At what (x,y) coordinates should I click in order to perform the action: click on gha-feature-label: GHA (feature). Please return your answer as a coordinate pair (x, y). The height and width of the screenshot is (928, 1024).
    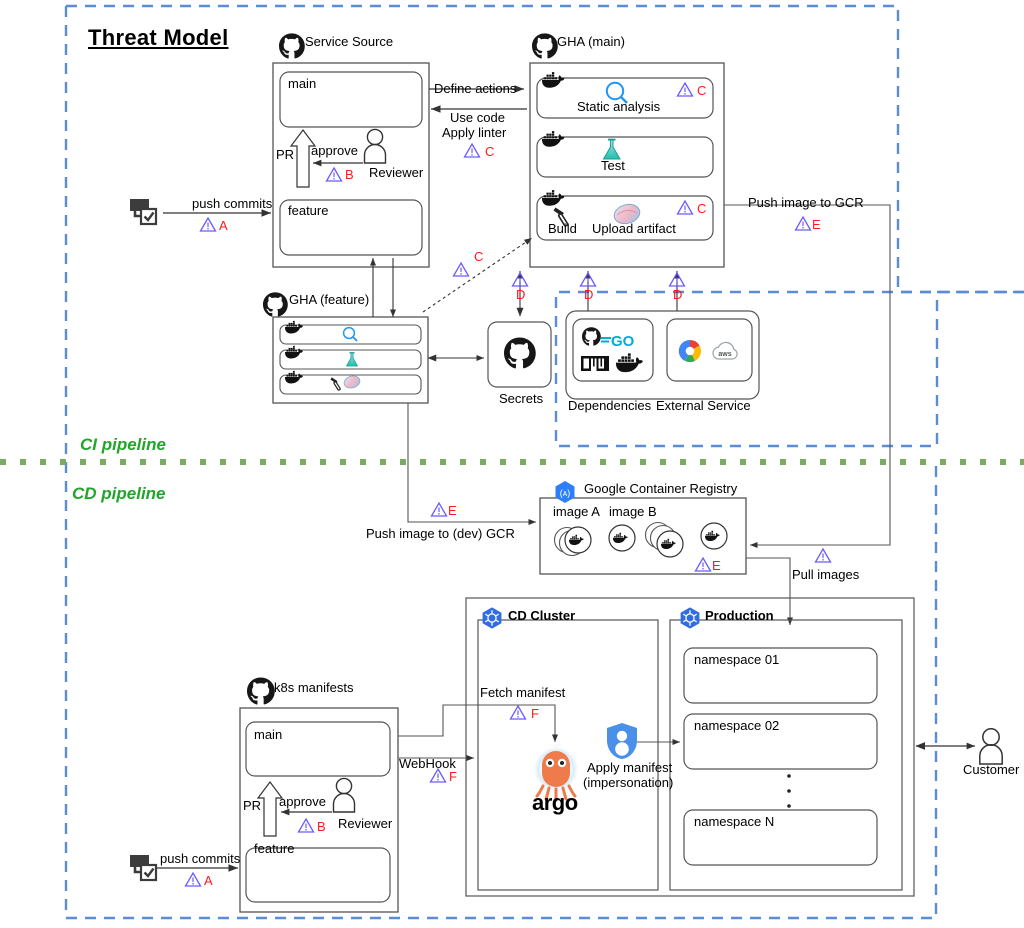
    Looking at the image, I should click on (329, 299).